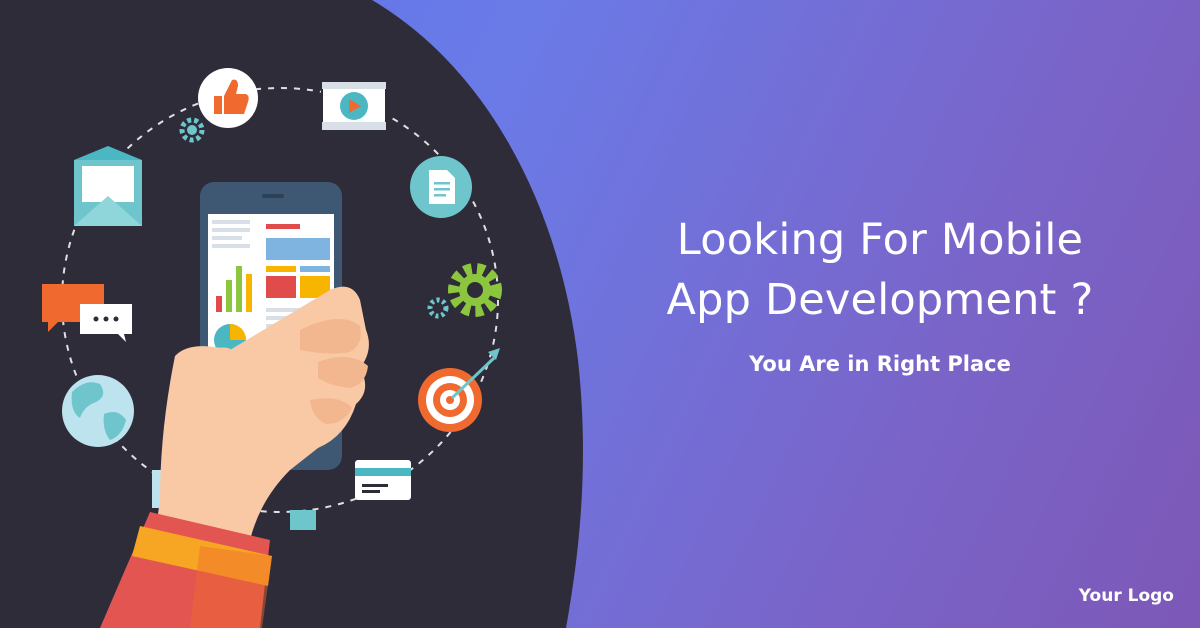 The image size is (1200, 628). Describe the element at coordinates (383, 480) in the screenshot. I see `credit-card-icon` at that location.